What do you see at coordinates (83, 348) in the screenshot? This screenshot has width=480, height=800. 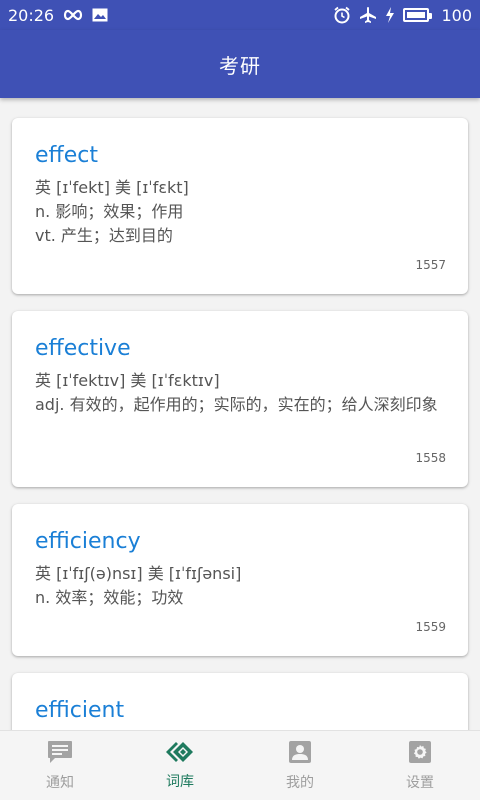 I see `word-title: effective` at bounding box center [83, 348].